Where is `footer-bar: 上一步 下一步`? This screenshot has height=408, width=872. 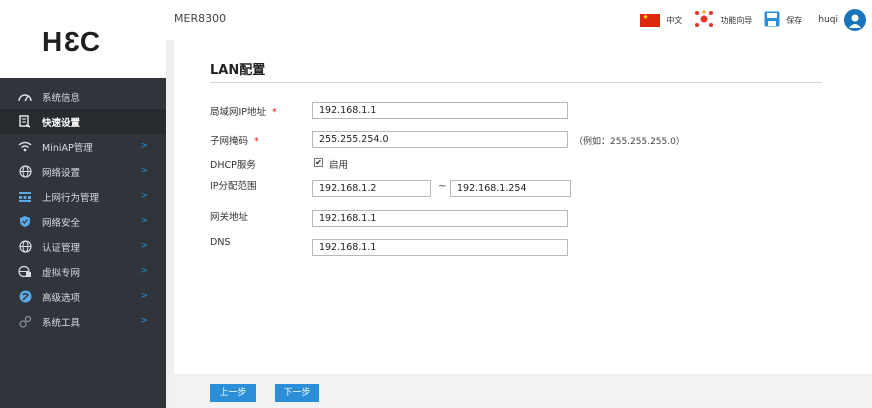 footer-bar: 上一步 下一步 is located at coordinates (523, 391).